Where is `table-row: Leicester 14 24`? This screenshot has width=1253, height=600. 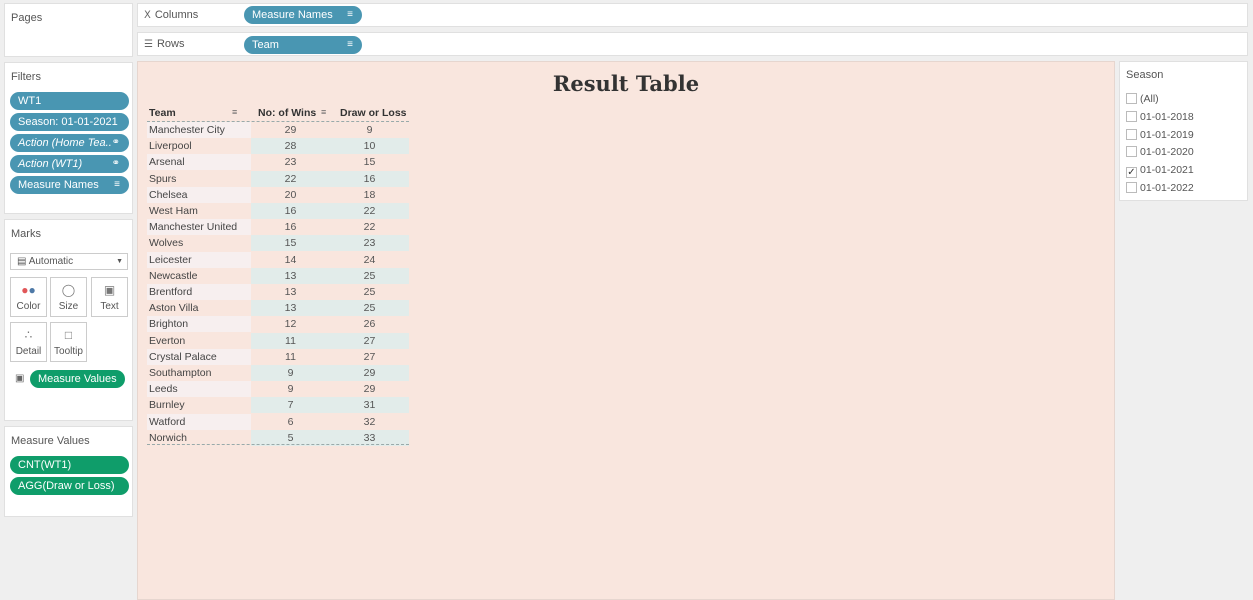 table-row: Leicester 14 24 is located at coordinates (278, 259).